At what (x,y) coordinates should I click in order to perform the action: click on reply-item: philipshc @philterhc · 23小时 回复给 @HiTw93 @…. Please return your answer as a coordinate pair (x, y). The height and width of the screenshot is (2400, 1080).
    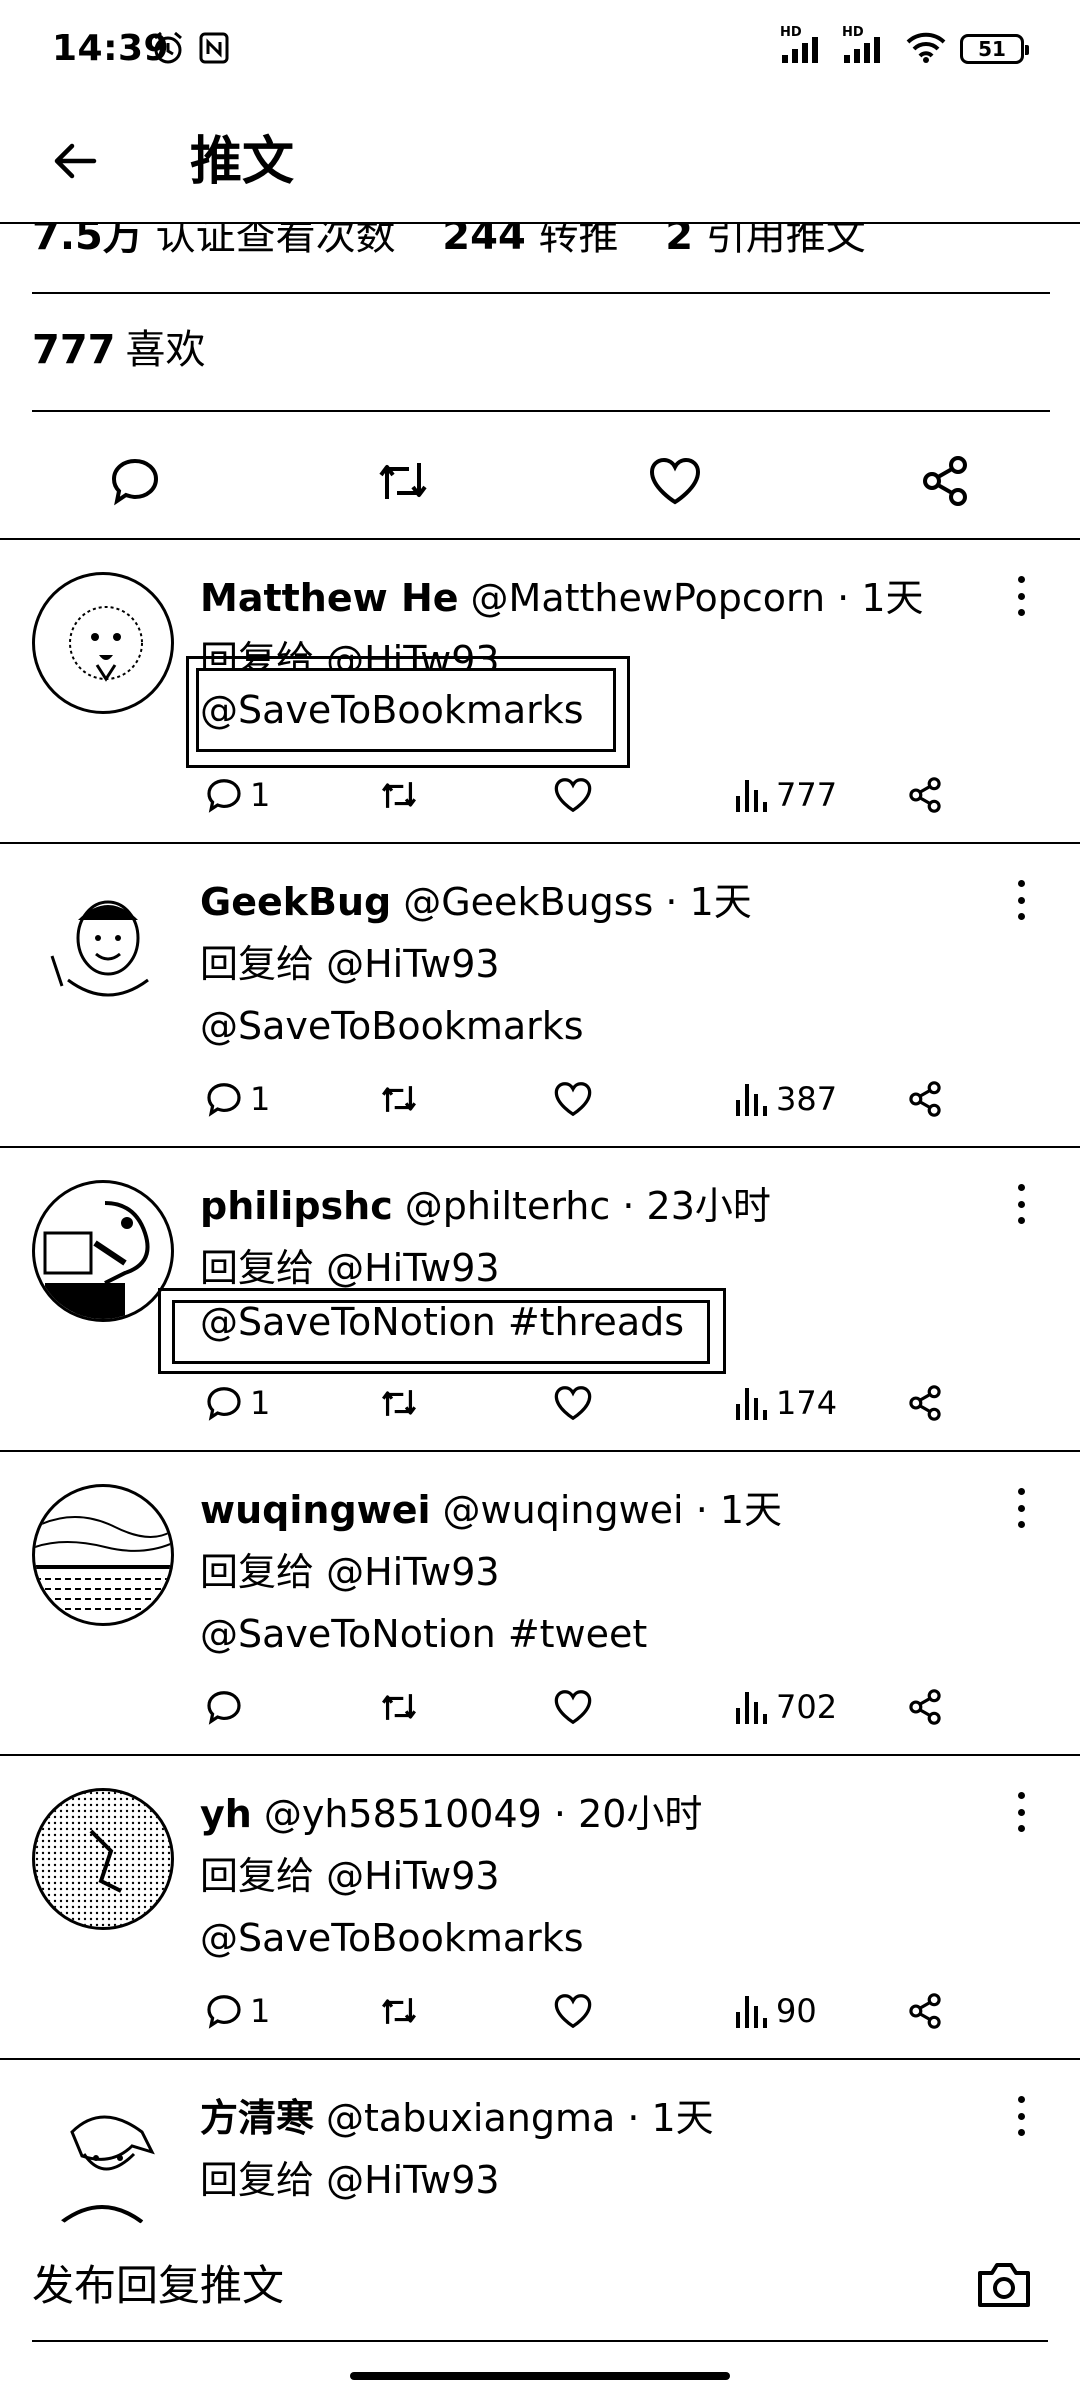
    Looking at the image, I should click on (540, 1301).